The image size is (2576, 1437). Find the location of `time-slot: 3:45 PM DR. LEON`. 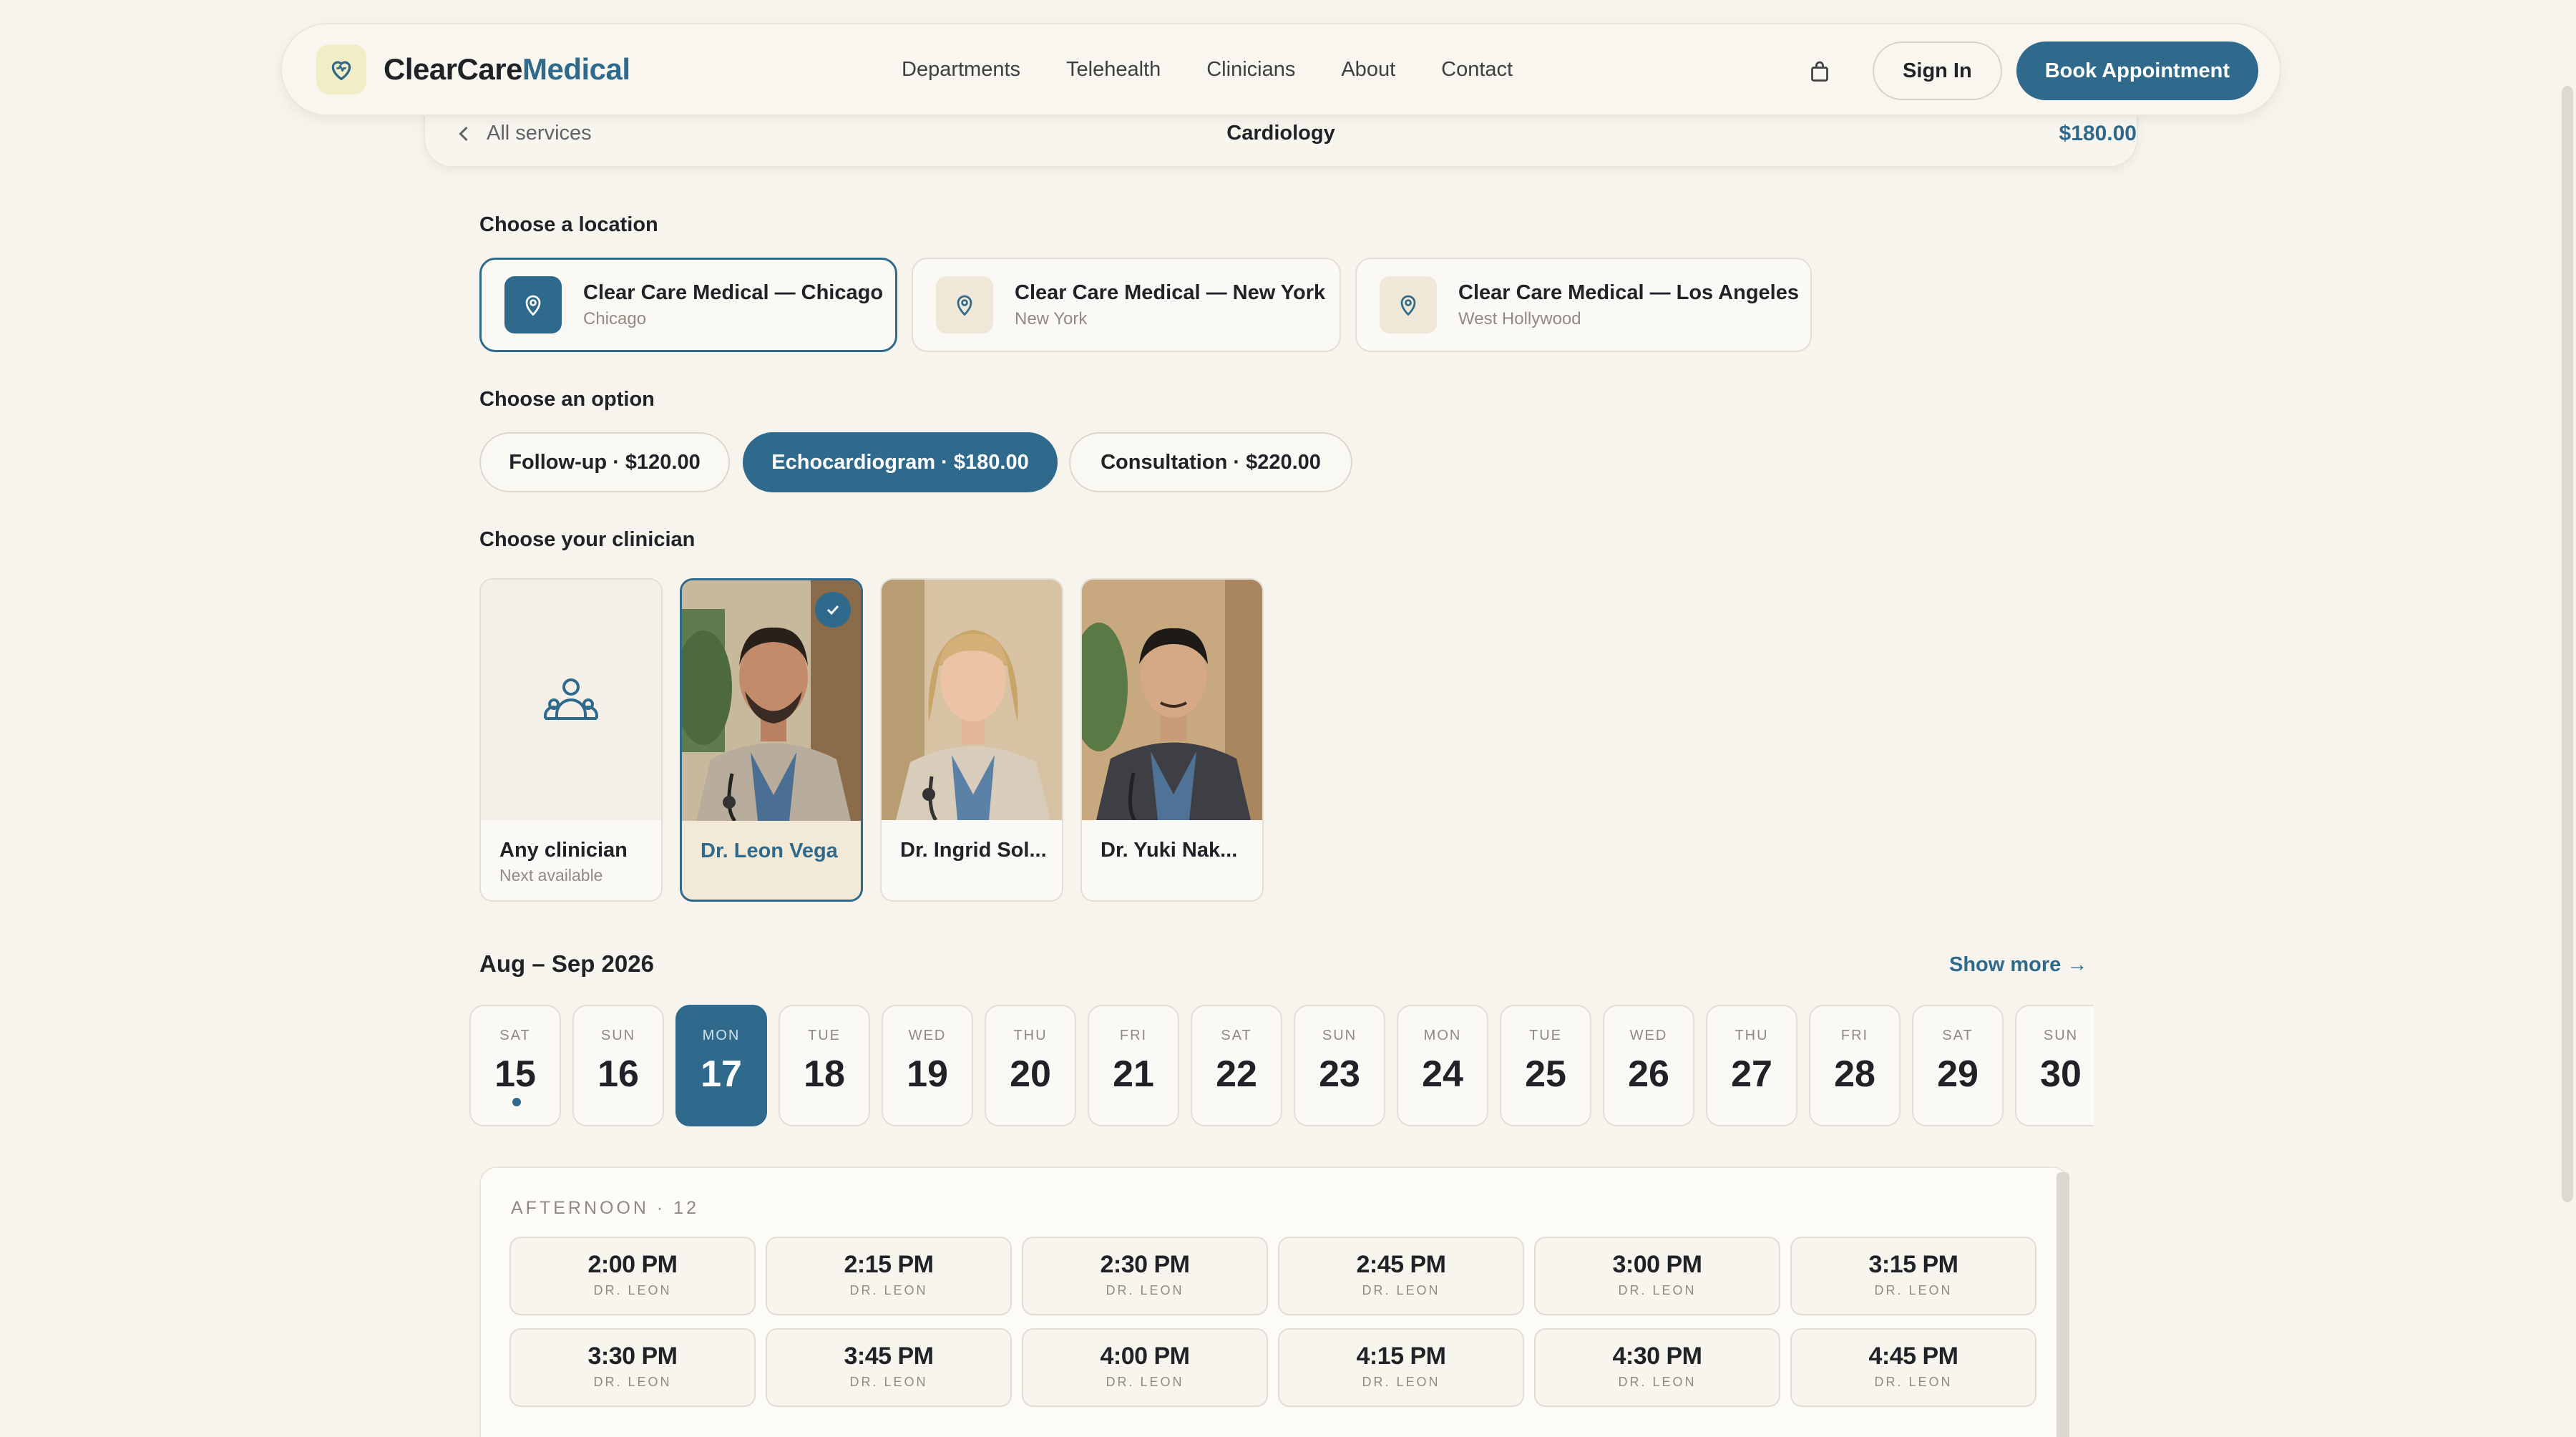

time-slot: 3:45 PM DR. LEON is located at coordinates (889, 1367).